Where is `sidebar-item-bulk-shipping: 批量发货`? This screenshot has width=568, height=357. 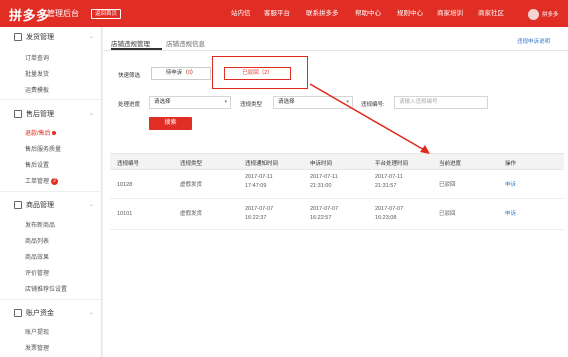 sidebar-item-bulk-shipping: 批量发货 is located at coordinates (37, 73).